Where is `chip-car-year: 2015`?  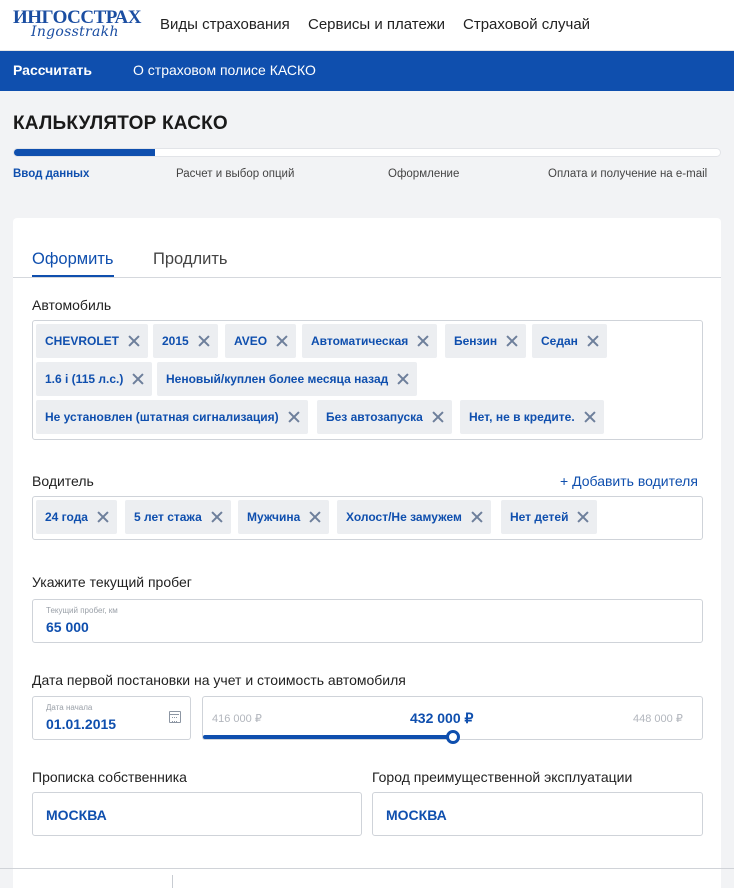 chip-car-year: 2015 is located at coordinates (185, 341).